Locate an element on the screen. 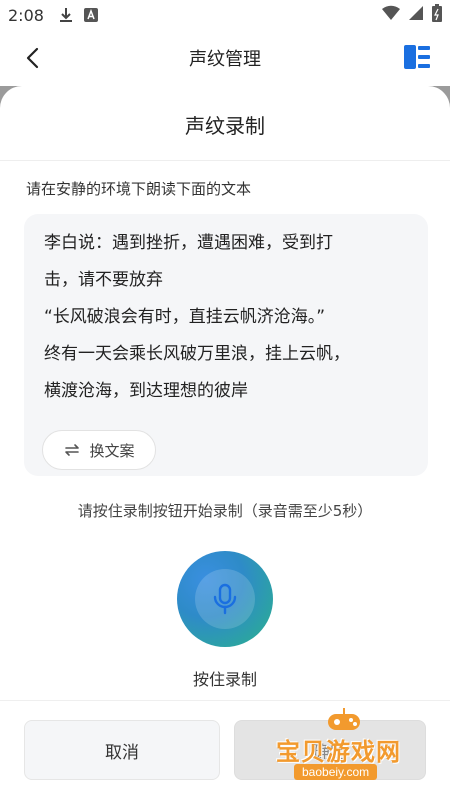 The height and width of the screenshot is (800, 450). record-label: 按住录制 is located at coordinates (224, 679).